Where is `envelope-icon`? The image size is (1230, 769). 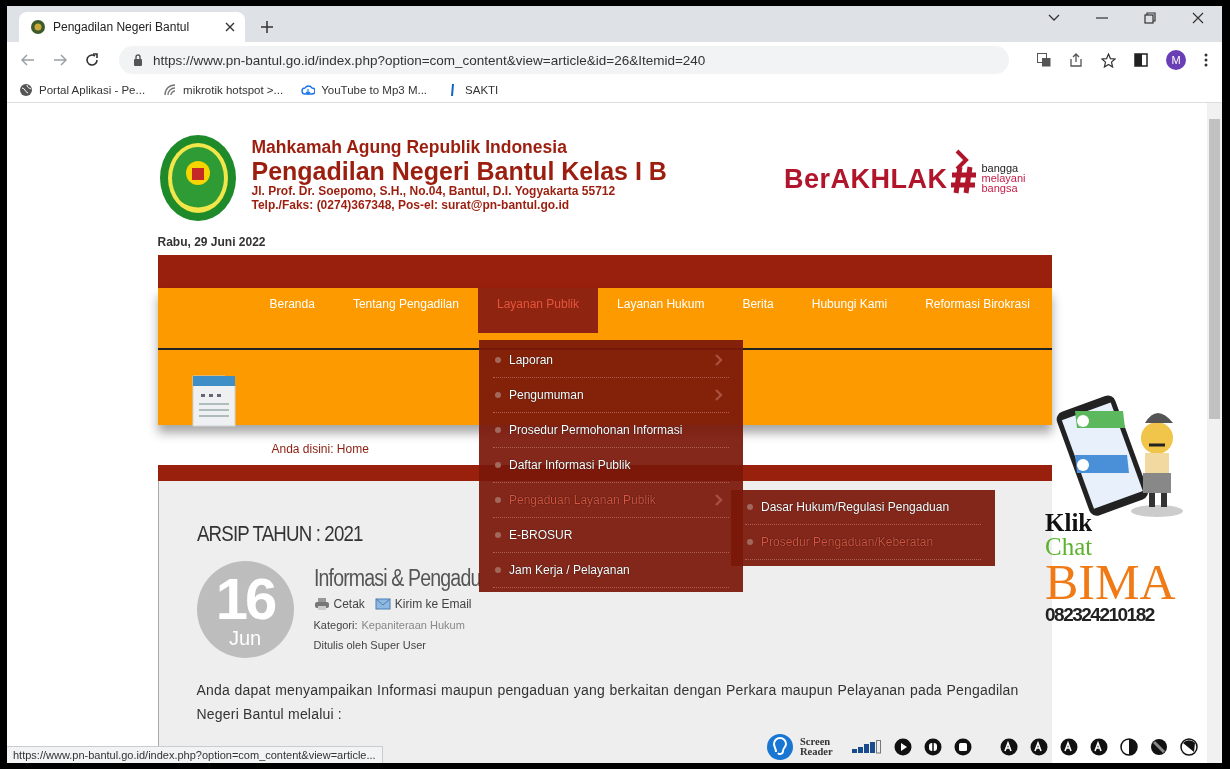
envelope-icon is located at coordinates (382, 604).